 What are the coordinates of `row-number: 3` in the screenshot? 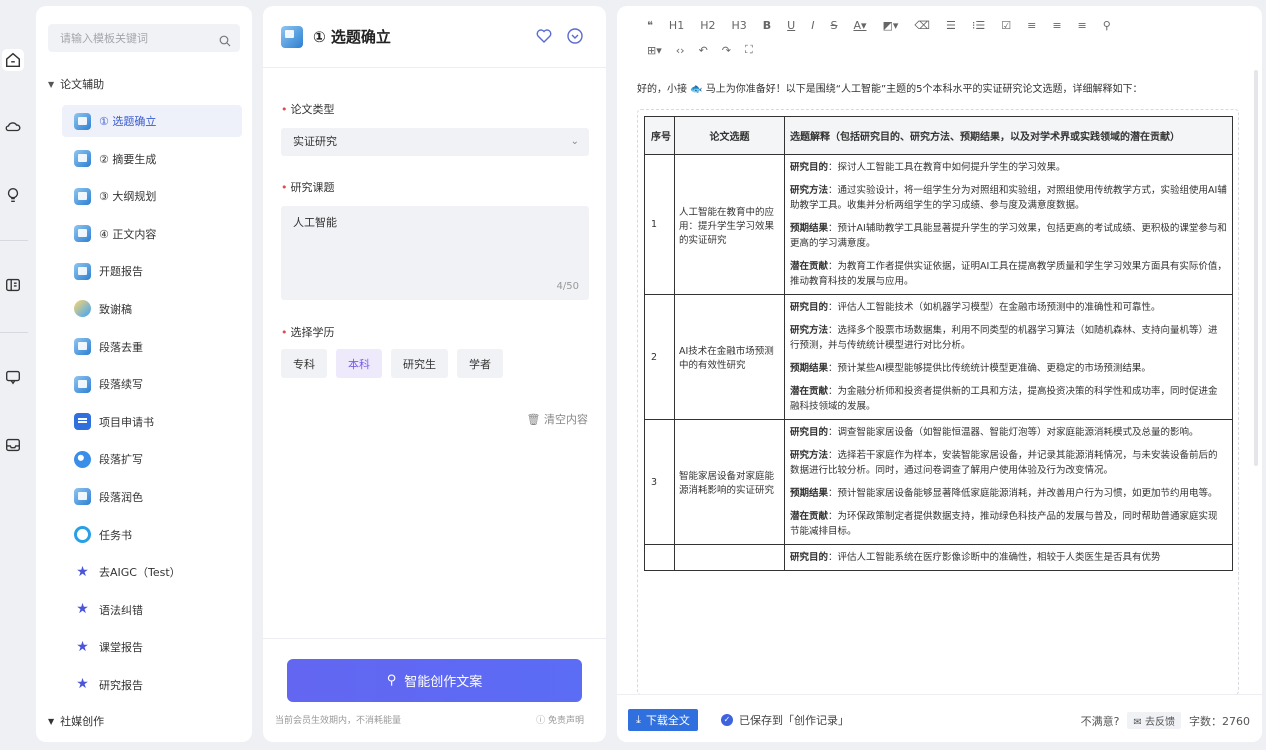 It's located at (659, 482).